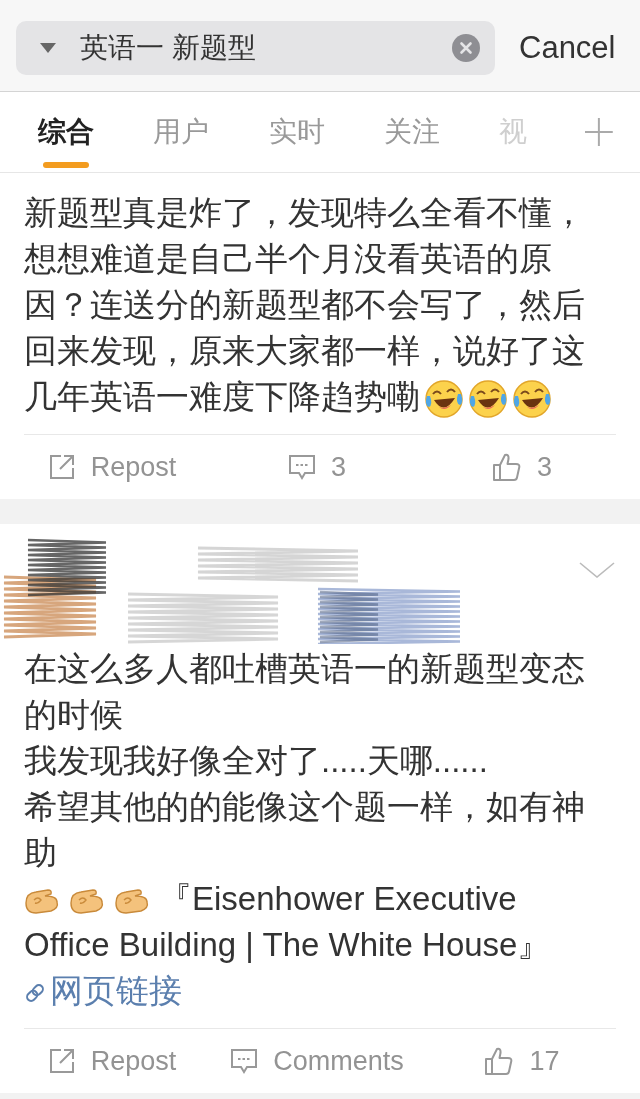  What do you see at coordinates (255, 47) in the screenshot?
I see `search-field: 英语一 新题型` at bounding box center [255, 47].